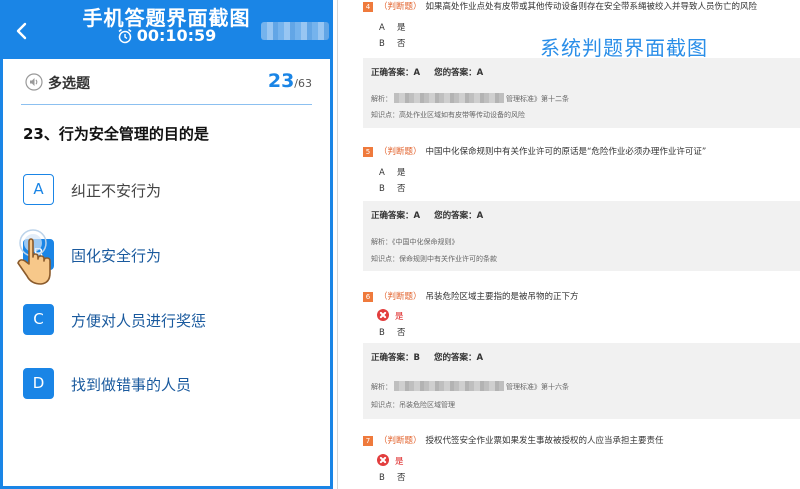 This screenshot has height=489, width=800. What do you see at coordinates (131, 385) in the screenshot?
I see `option-text: 找到做错事的人员` at bounding box center [131, 385].